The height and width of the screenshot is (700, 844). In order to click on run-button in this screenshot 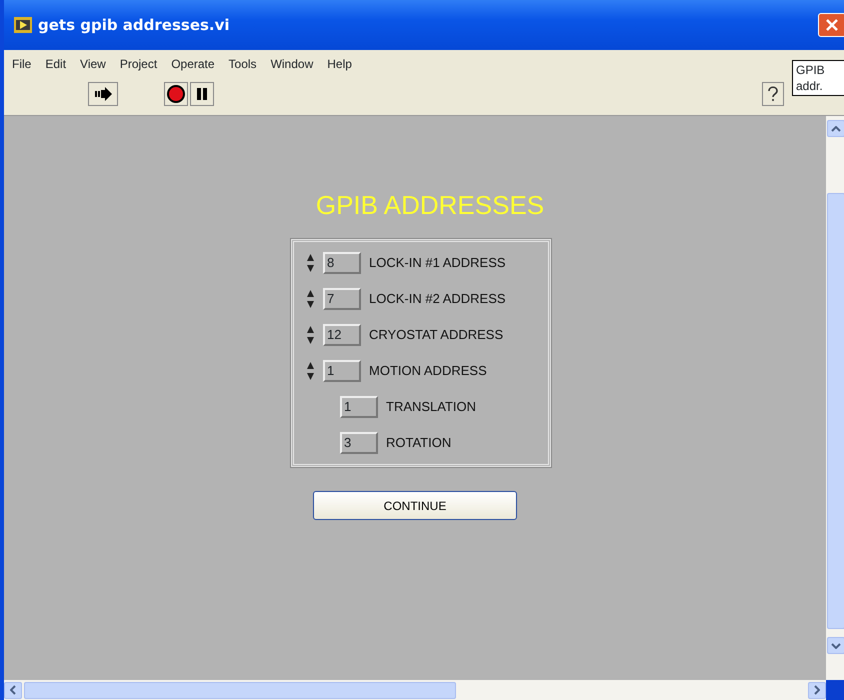, I will do `click(103, 94)`.